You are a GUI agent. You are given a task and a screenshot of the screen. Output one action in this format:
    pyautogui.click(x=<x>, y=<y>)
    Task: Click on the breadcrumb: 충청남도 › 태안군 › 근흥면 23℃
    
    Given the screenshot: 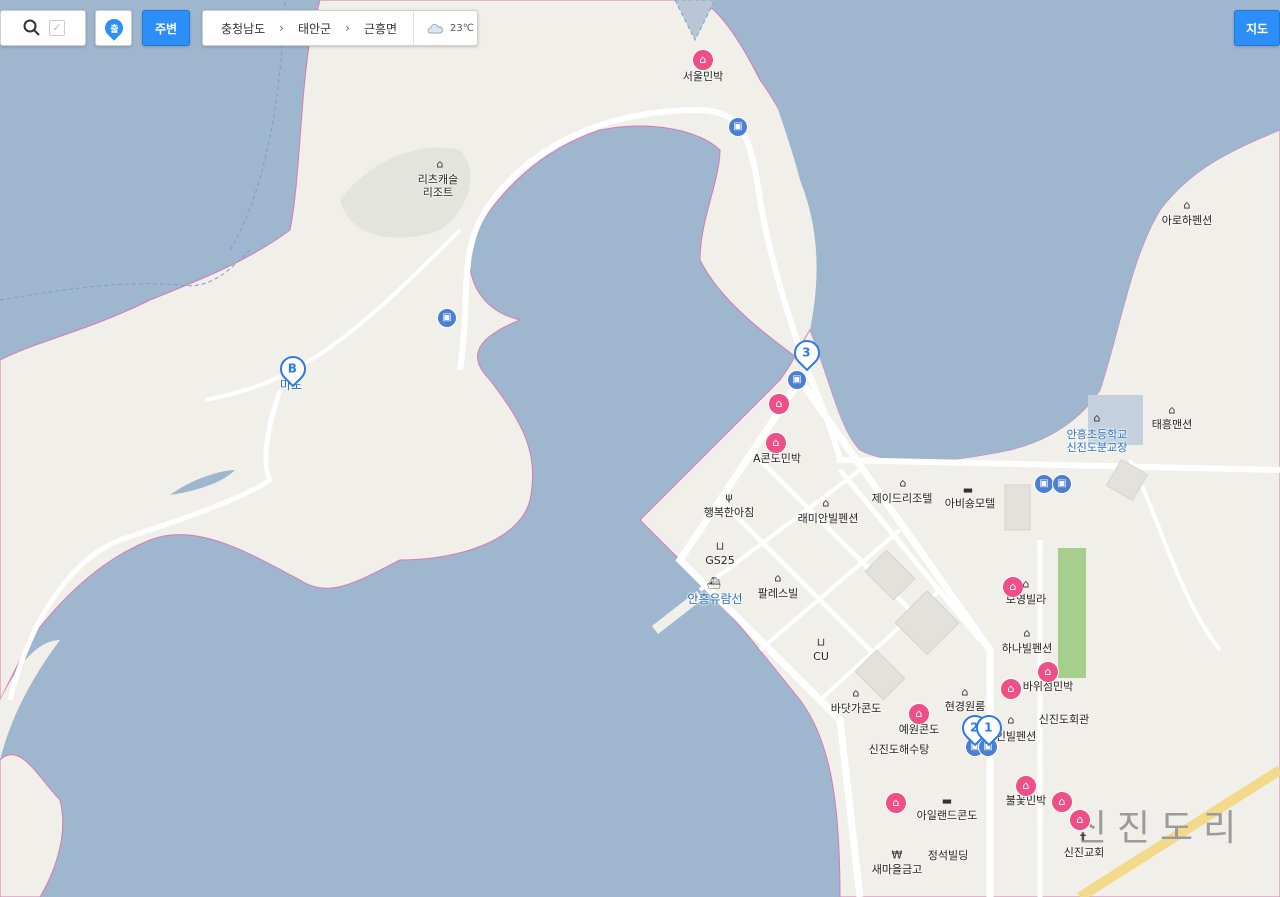 What is the action you would take?
    pyautogui.click(x=340, y=28)
    